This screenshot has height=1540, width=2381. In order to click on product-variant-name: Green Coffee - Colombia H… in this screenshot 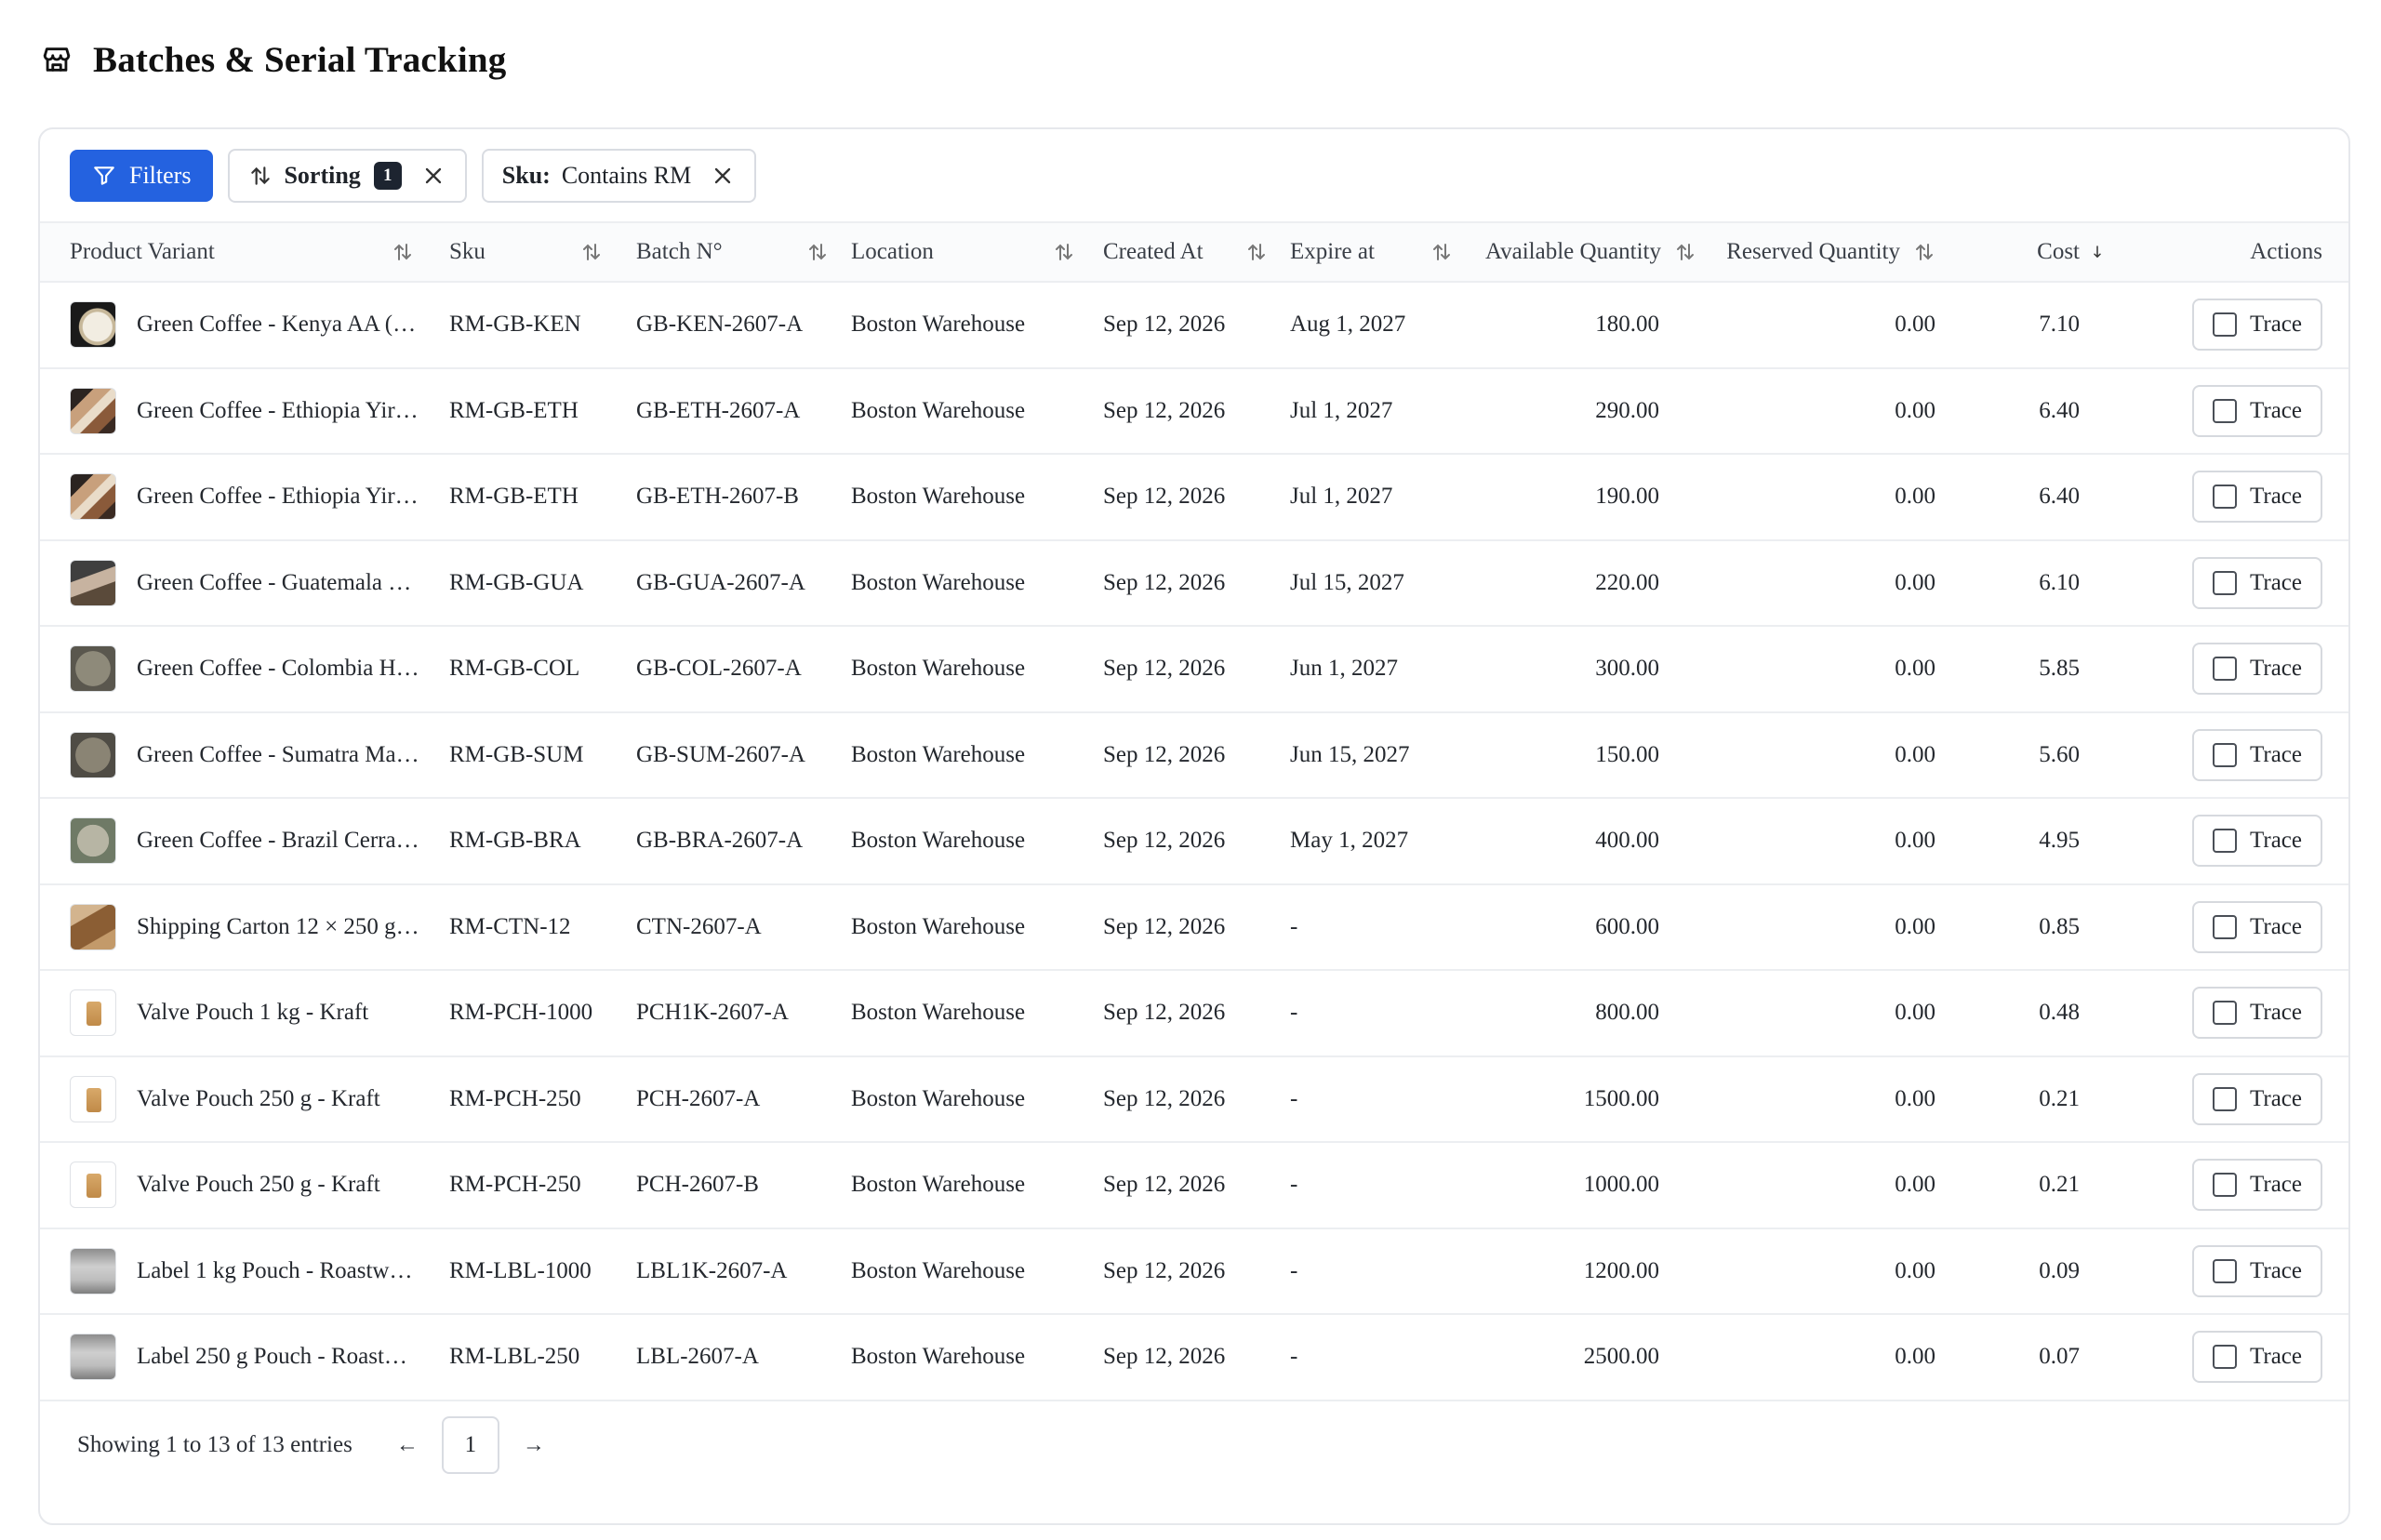, I will do `click(278, 669)`.